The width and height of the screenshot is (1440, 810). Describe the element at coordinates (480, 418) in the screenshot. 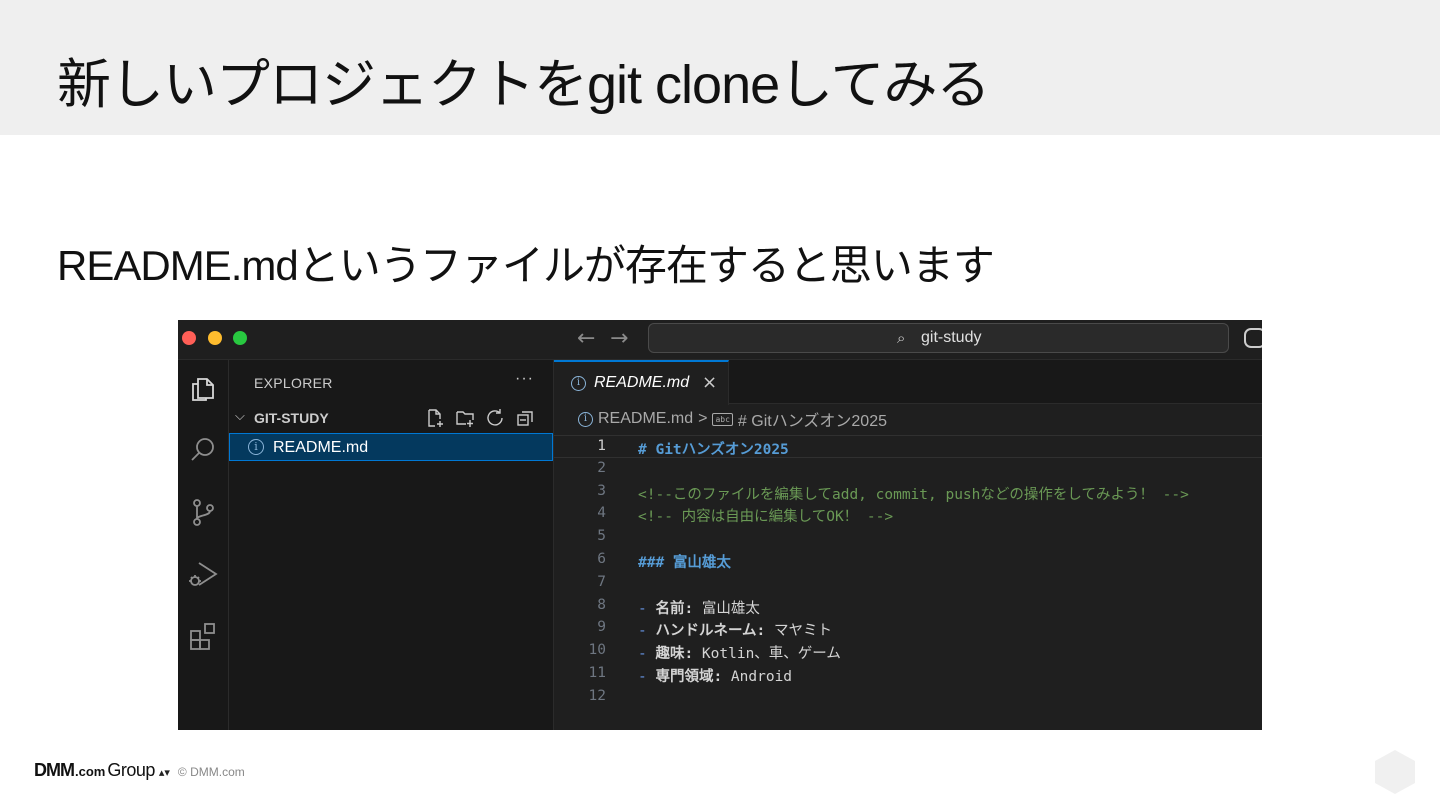

I see `folder-actions` at that location.